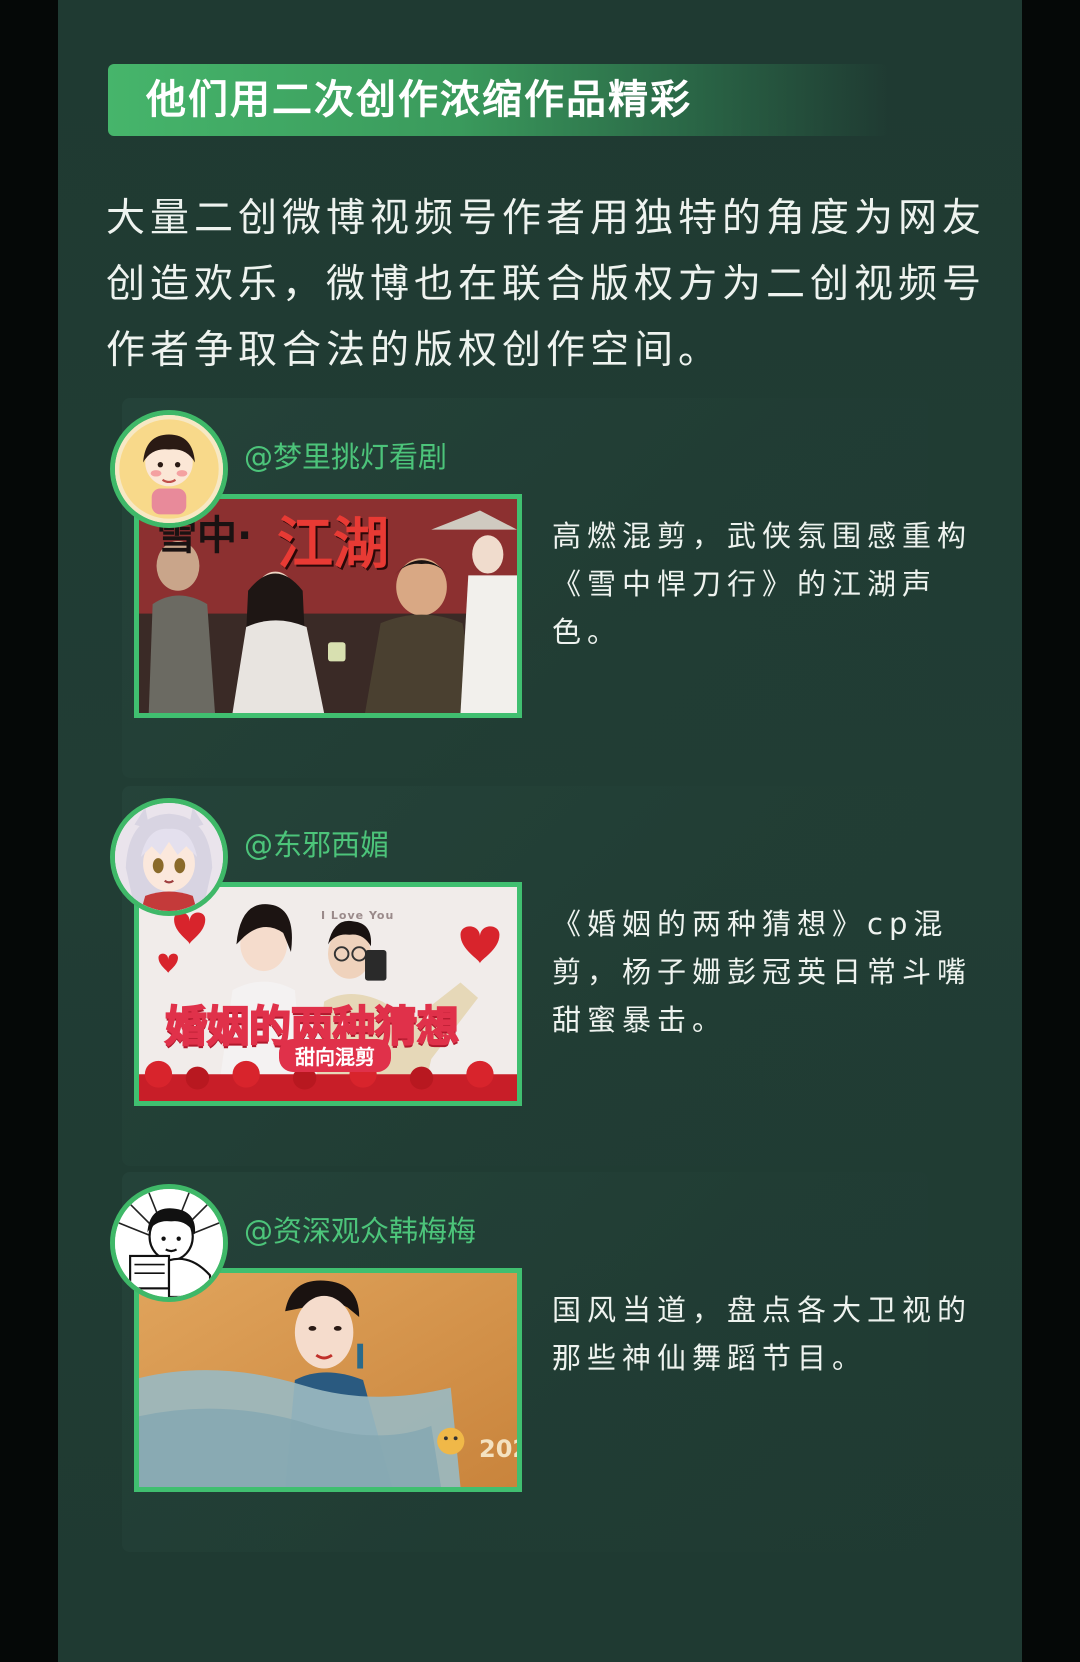 This screenshot has height=1662, width=1080. I want to click on creator-handle: @梦里挑灯看剧, so click(345, 455).